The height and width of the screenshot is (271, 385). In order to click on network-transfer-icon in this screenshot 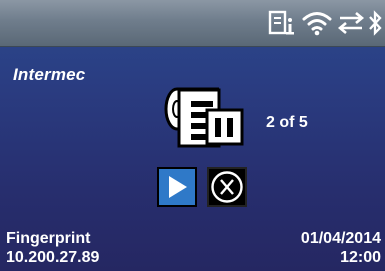, I will do `click(351, 23)`.